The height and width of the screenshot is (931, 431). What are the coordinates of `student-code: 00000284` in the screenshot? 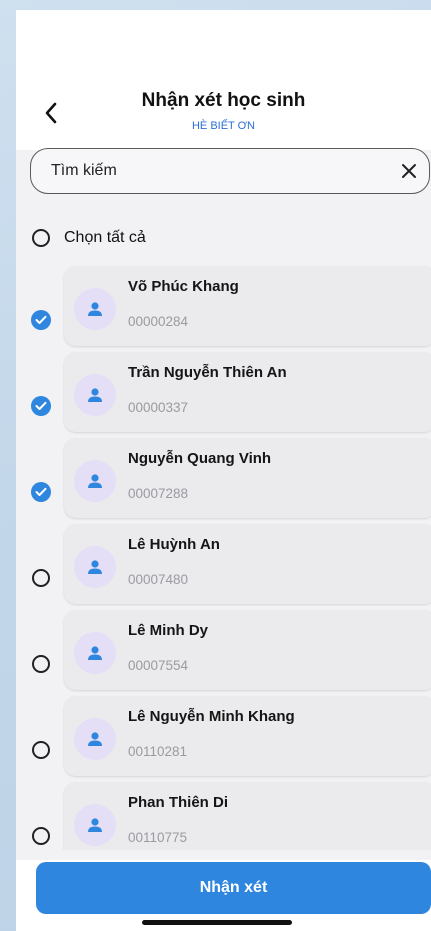 It's located at (158, 321).